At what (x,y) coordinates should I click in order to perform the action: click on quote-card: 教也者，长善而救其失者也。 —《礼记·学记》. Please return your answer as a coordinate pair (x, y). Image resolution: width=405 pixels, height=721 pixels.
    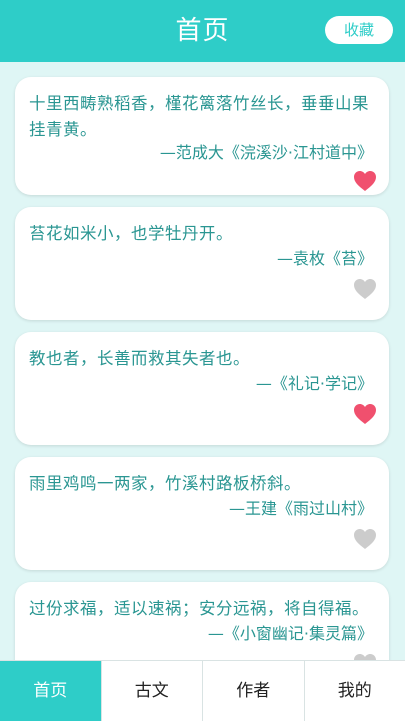
    Looking at the image, I should click on (202, 388).